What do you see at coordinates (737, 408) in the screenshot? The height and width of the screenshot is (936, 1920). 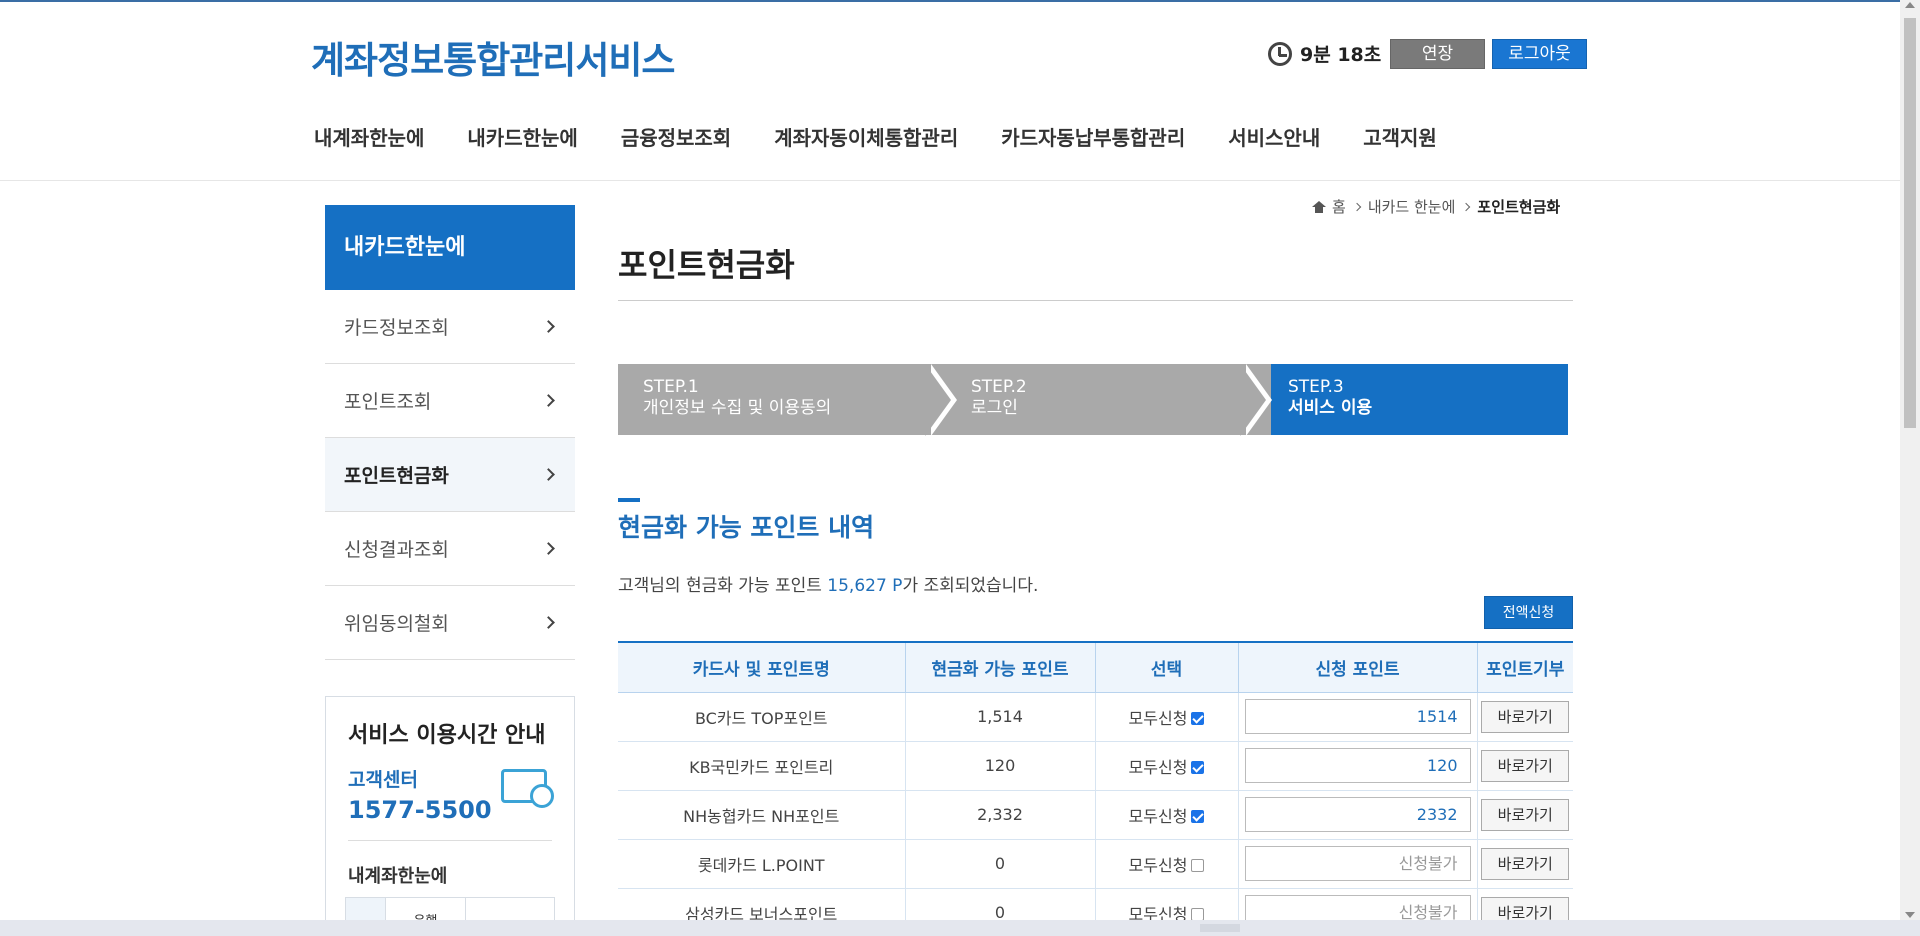 I see `step-label: 개인정보 수집 및 이용동의` at bounding box center [737, 408].